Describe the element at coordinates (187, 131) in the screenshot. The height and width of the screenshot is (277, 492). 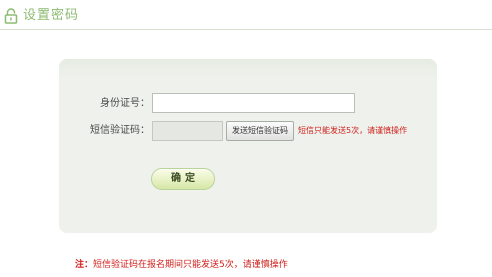
I see `sms-code-input` at that location.